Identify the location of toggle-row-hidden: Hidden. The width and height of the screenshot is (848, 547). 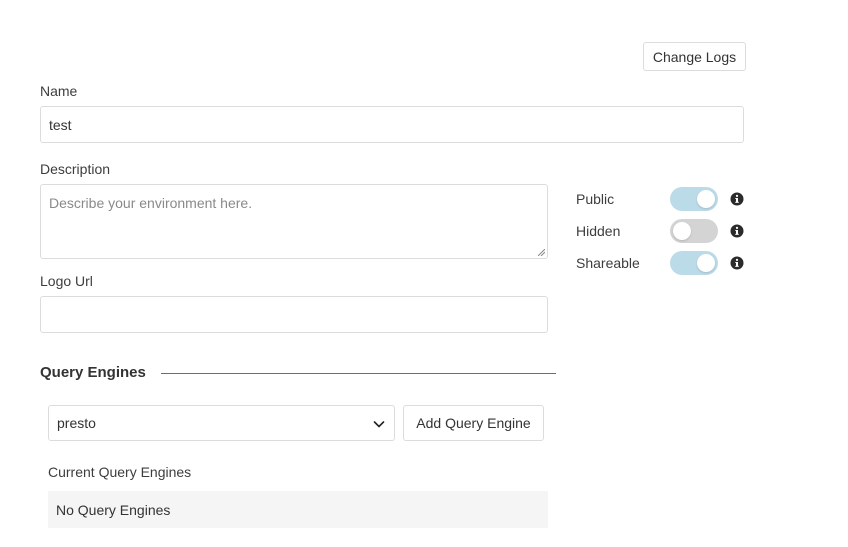
(662, 231).